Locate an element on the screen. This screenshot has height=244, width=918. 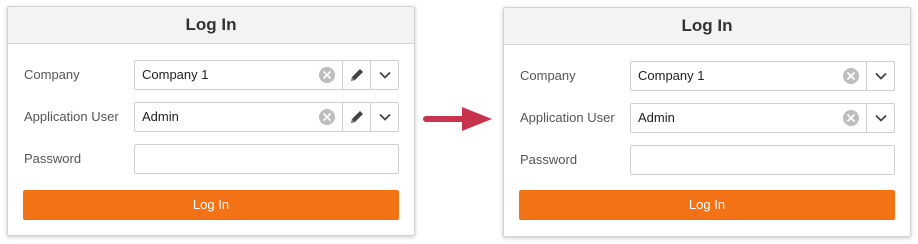
edit-application-user-button is located at coordinates (356, 117).